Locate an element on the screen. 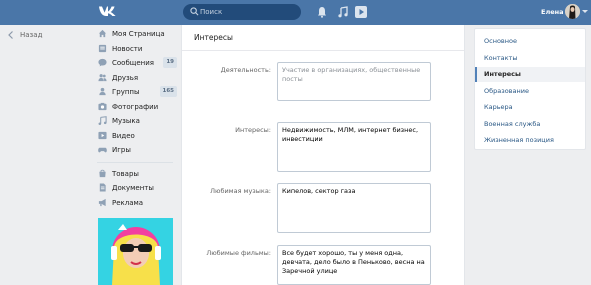 The width and height of the screenshot is (591, 285). sidebar-item-label: Музыка is located at coordinates (126, 121).